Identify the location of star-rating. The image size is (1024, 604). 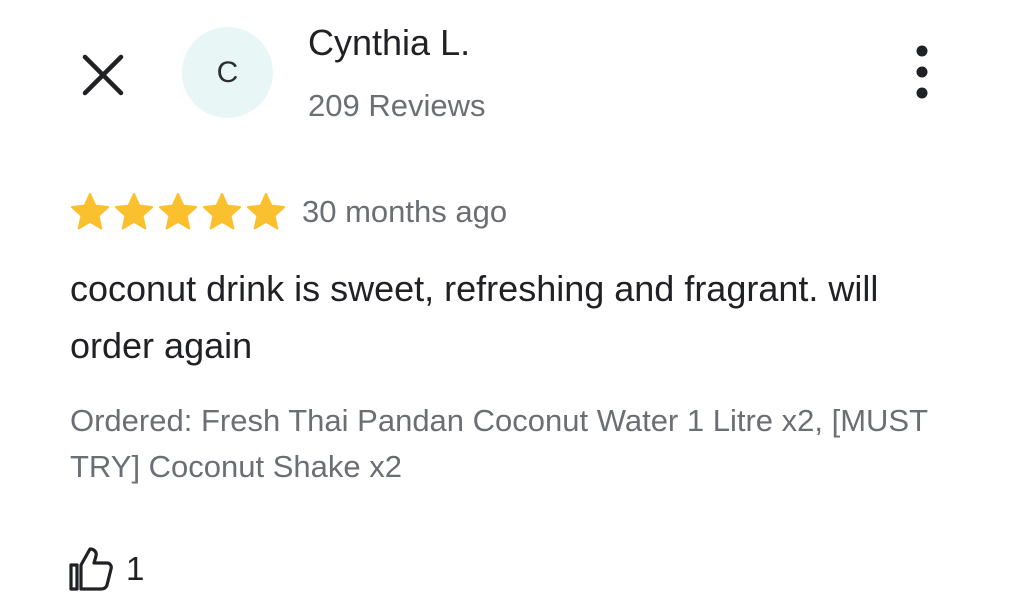
(178, 212).